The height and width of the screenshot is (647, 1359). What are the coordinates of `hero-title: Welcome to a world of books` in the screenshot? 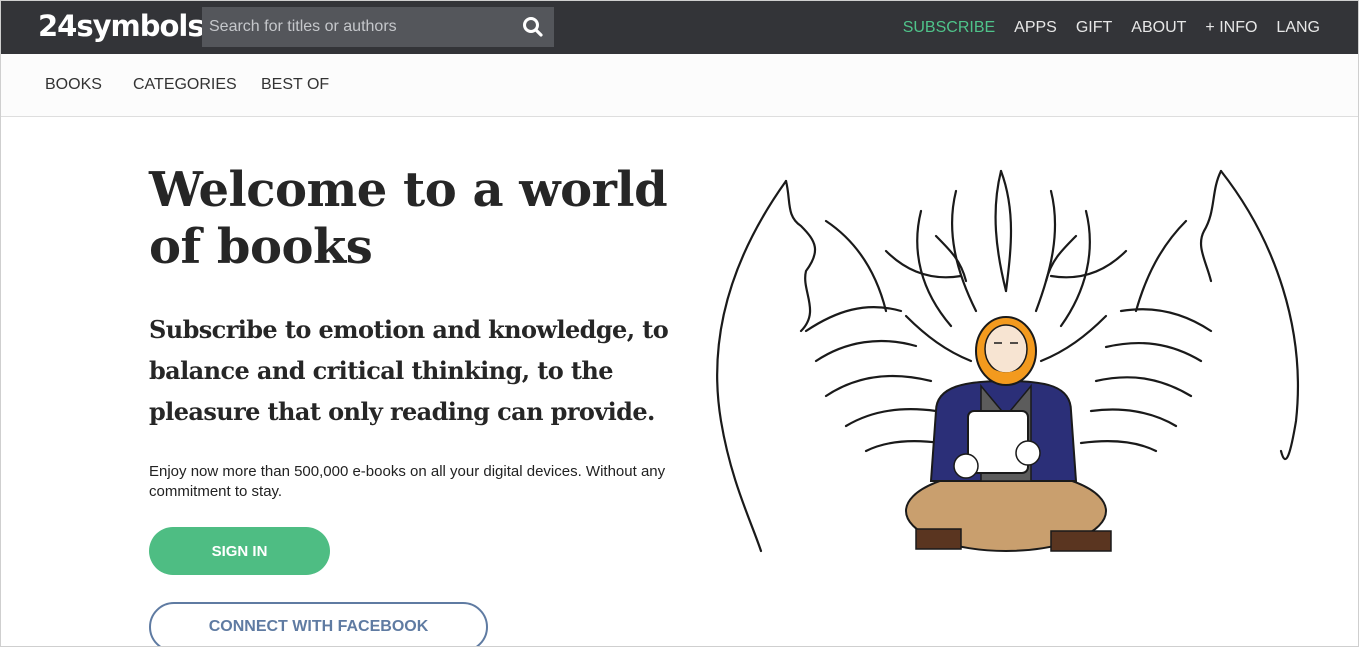 It's located at (408, 218).